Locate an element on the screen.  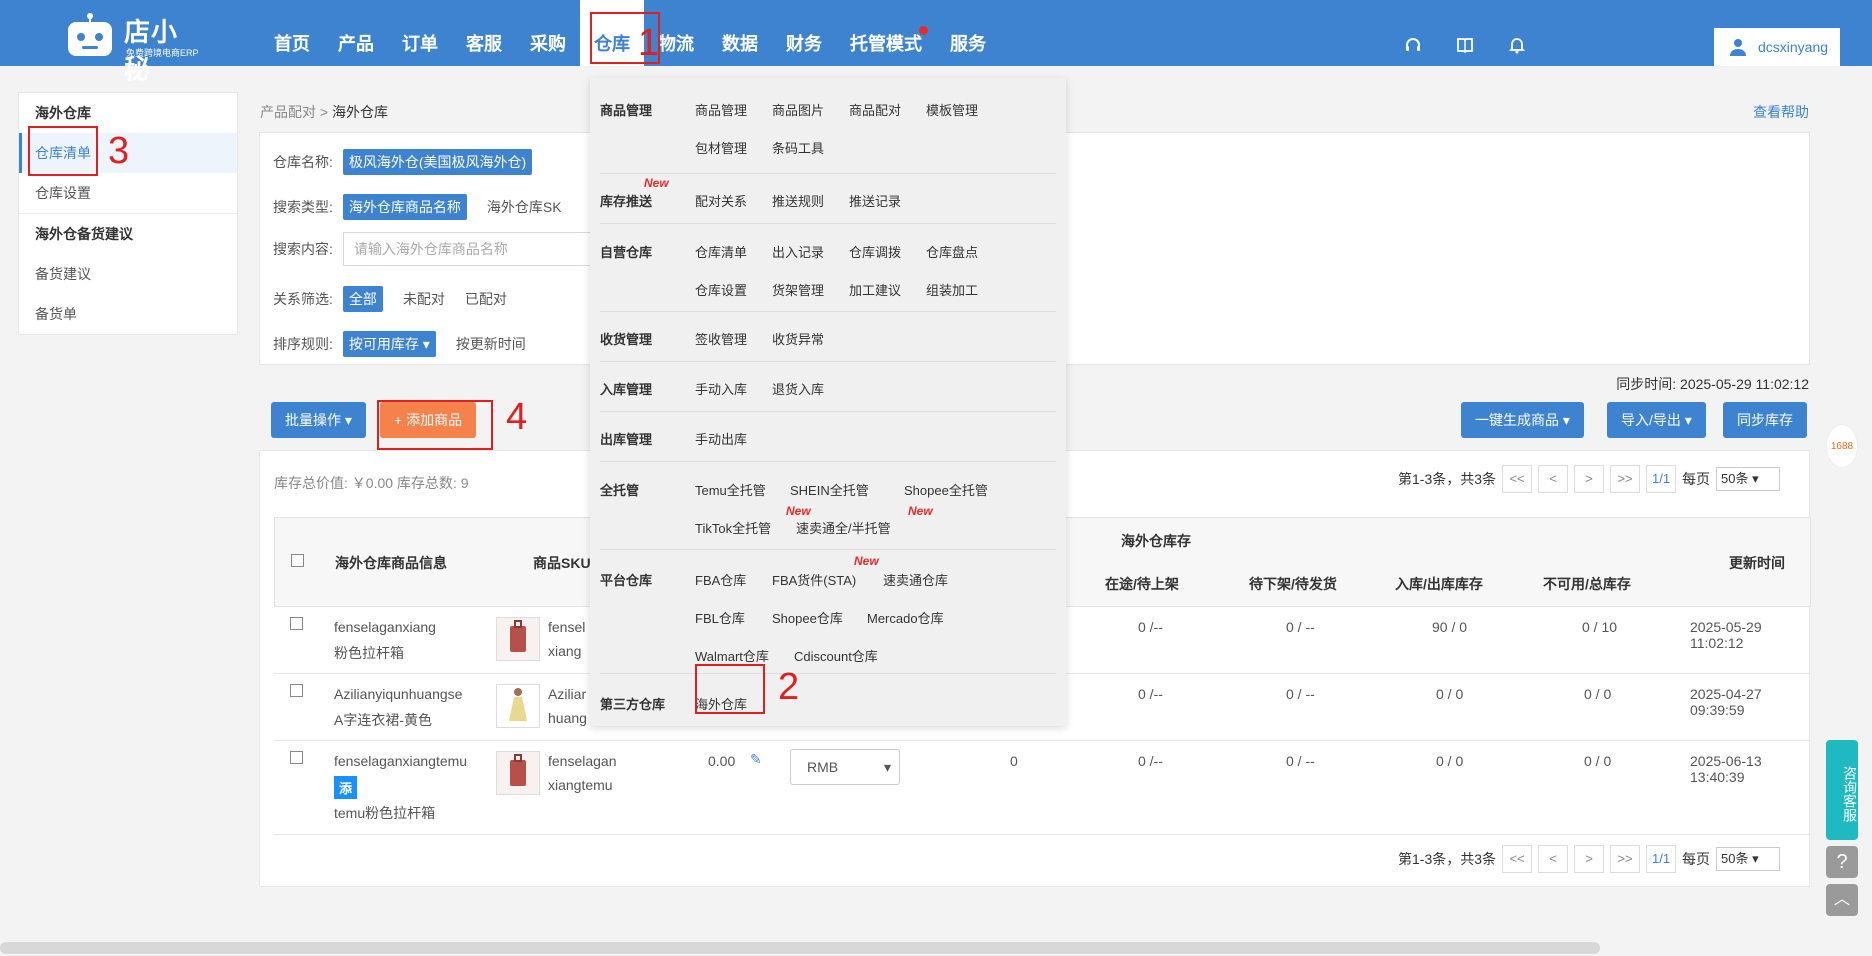
generate-products-button: 一键生成商品 ▾ is located at coordinates (1522, 420).